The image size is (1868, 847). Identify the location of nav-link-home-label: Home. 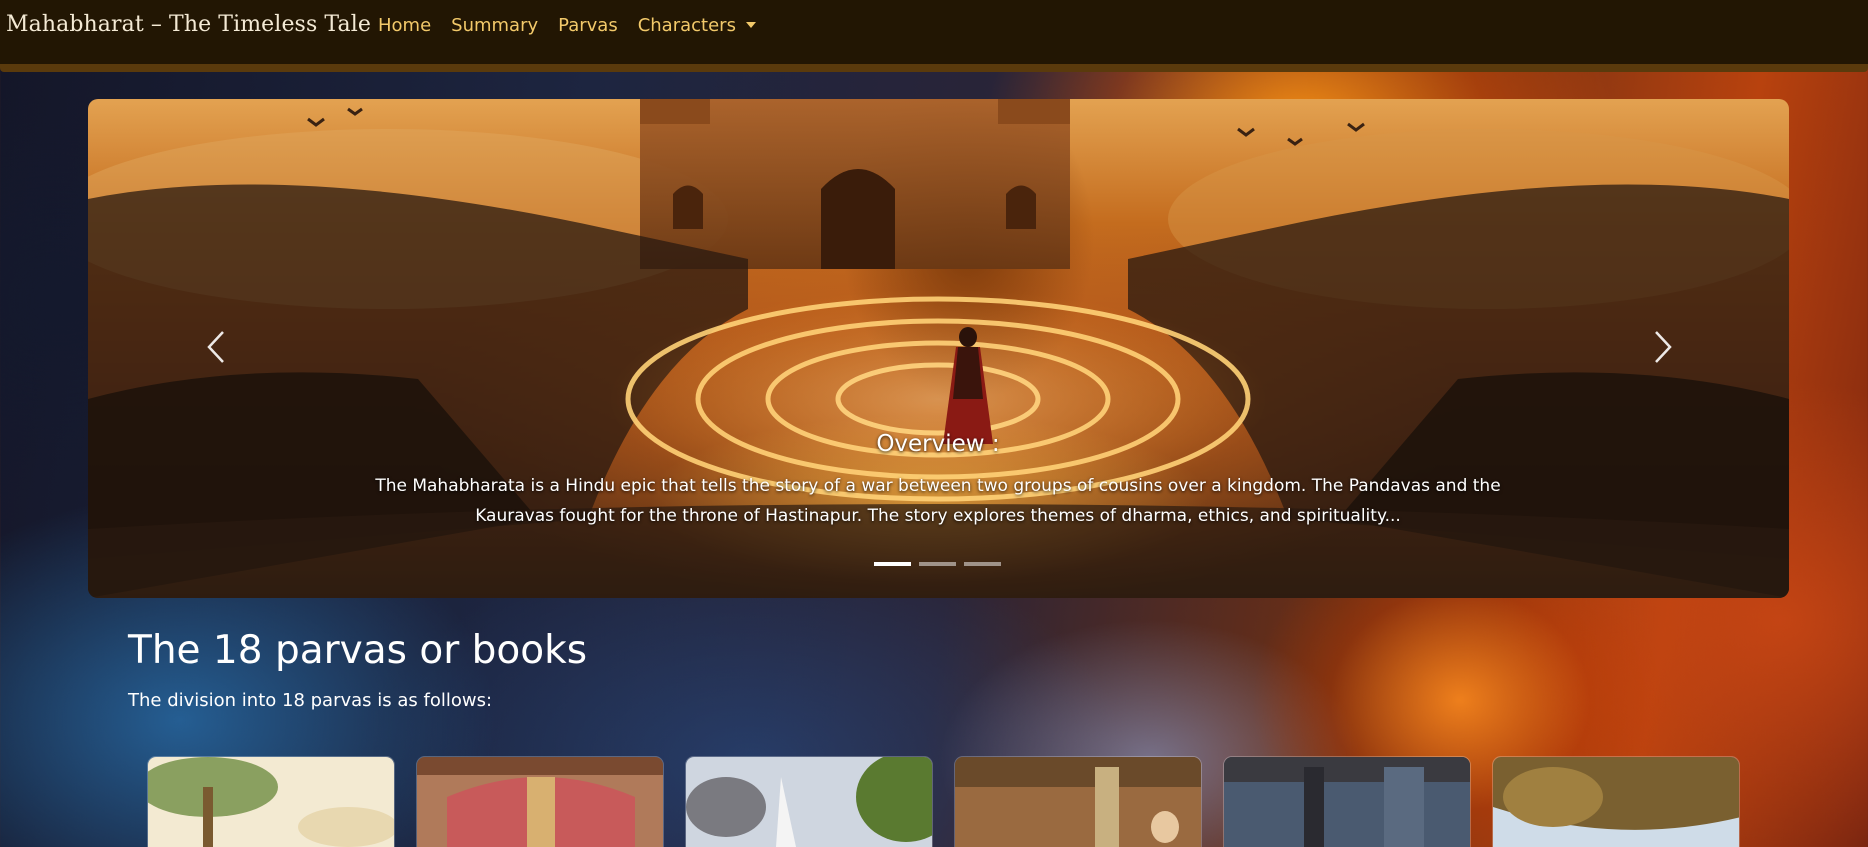
(405, 25).